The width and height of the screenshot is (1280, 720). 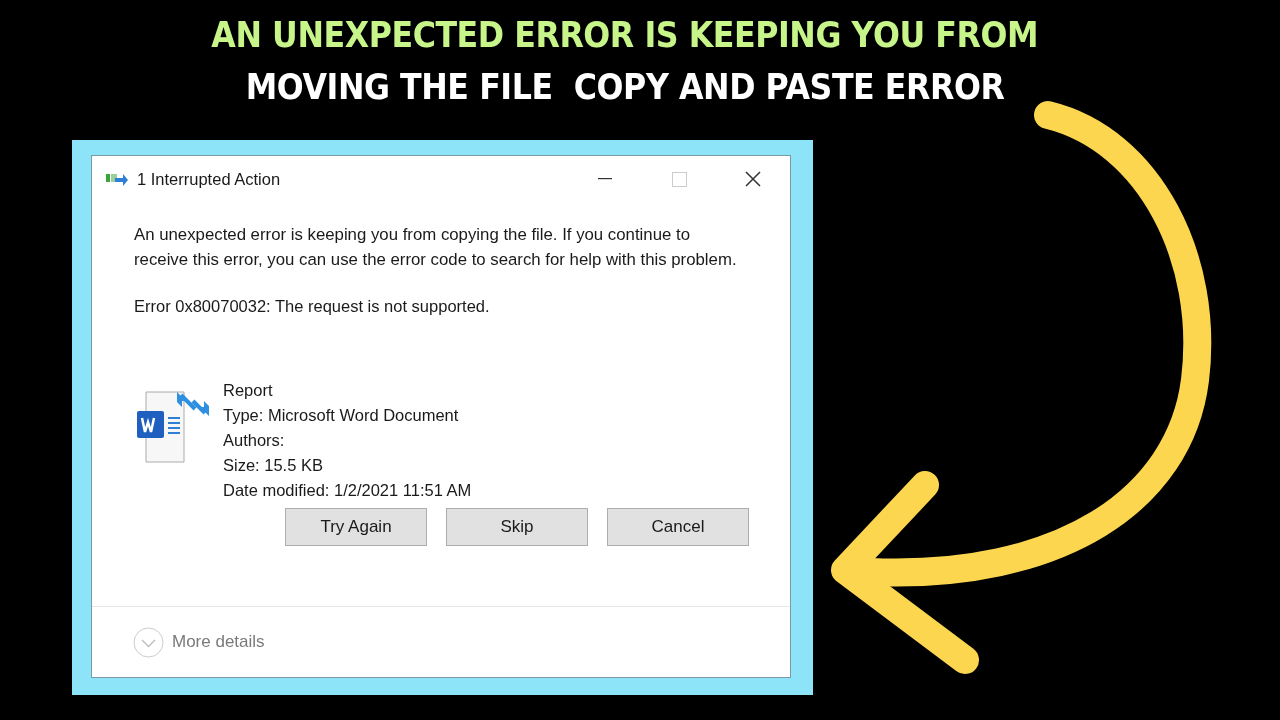 I want to click on file-detail: Authors:, so click(x=254, y=440).